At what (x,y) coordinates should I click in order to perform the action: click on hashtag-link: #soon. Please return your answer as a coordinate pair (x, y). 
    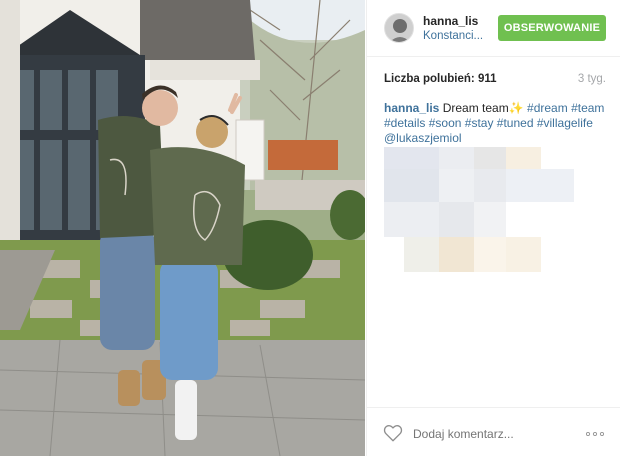
    Looking at the image, I should click on (445, 123).